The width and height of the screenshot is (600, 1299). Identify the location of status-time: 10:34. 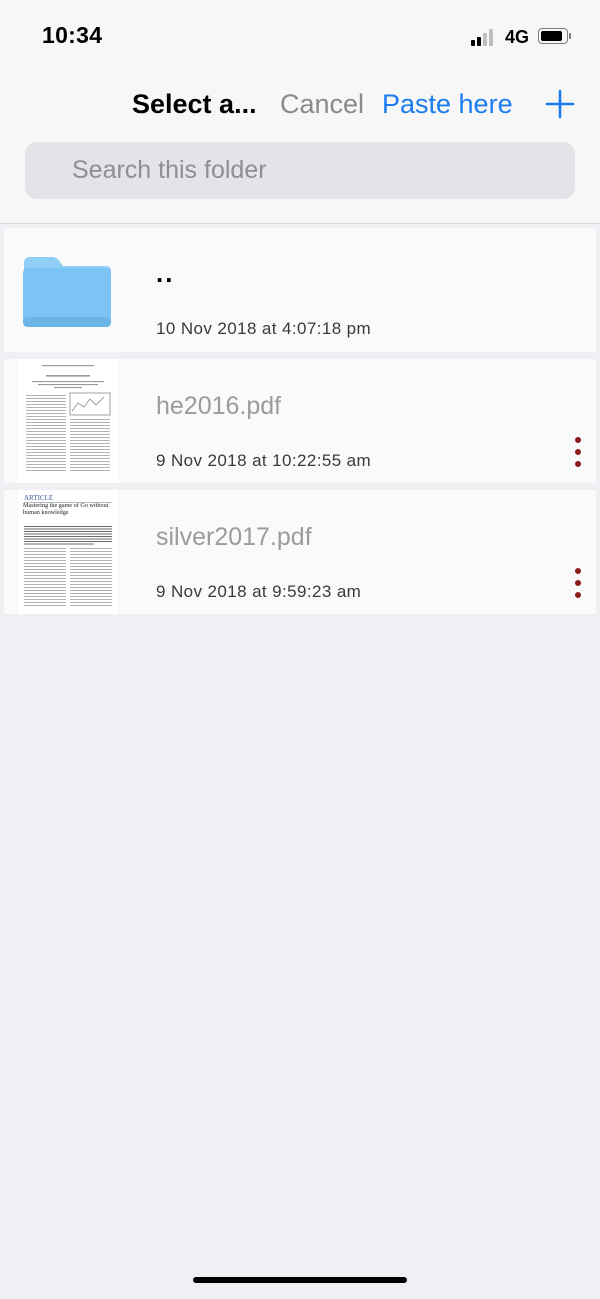
(72, 35).